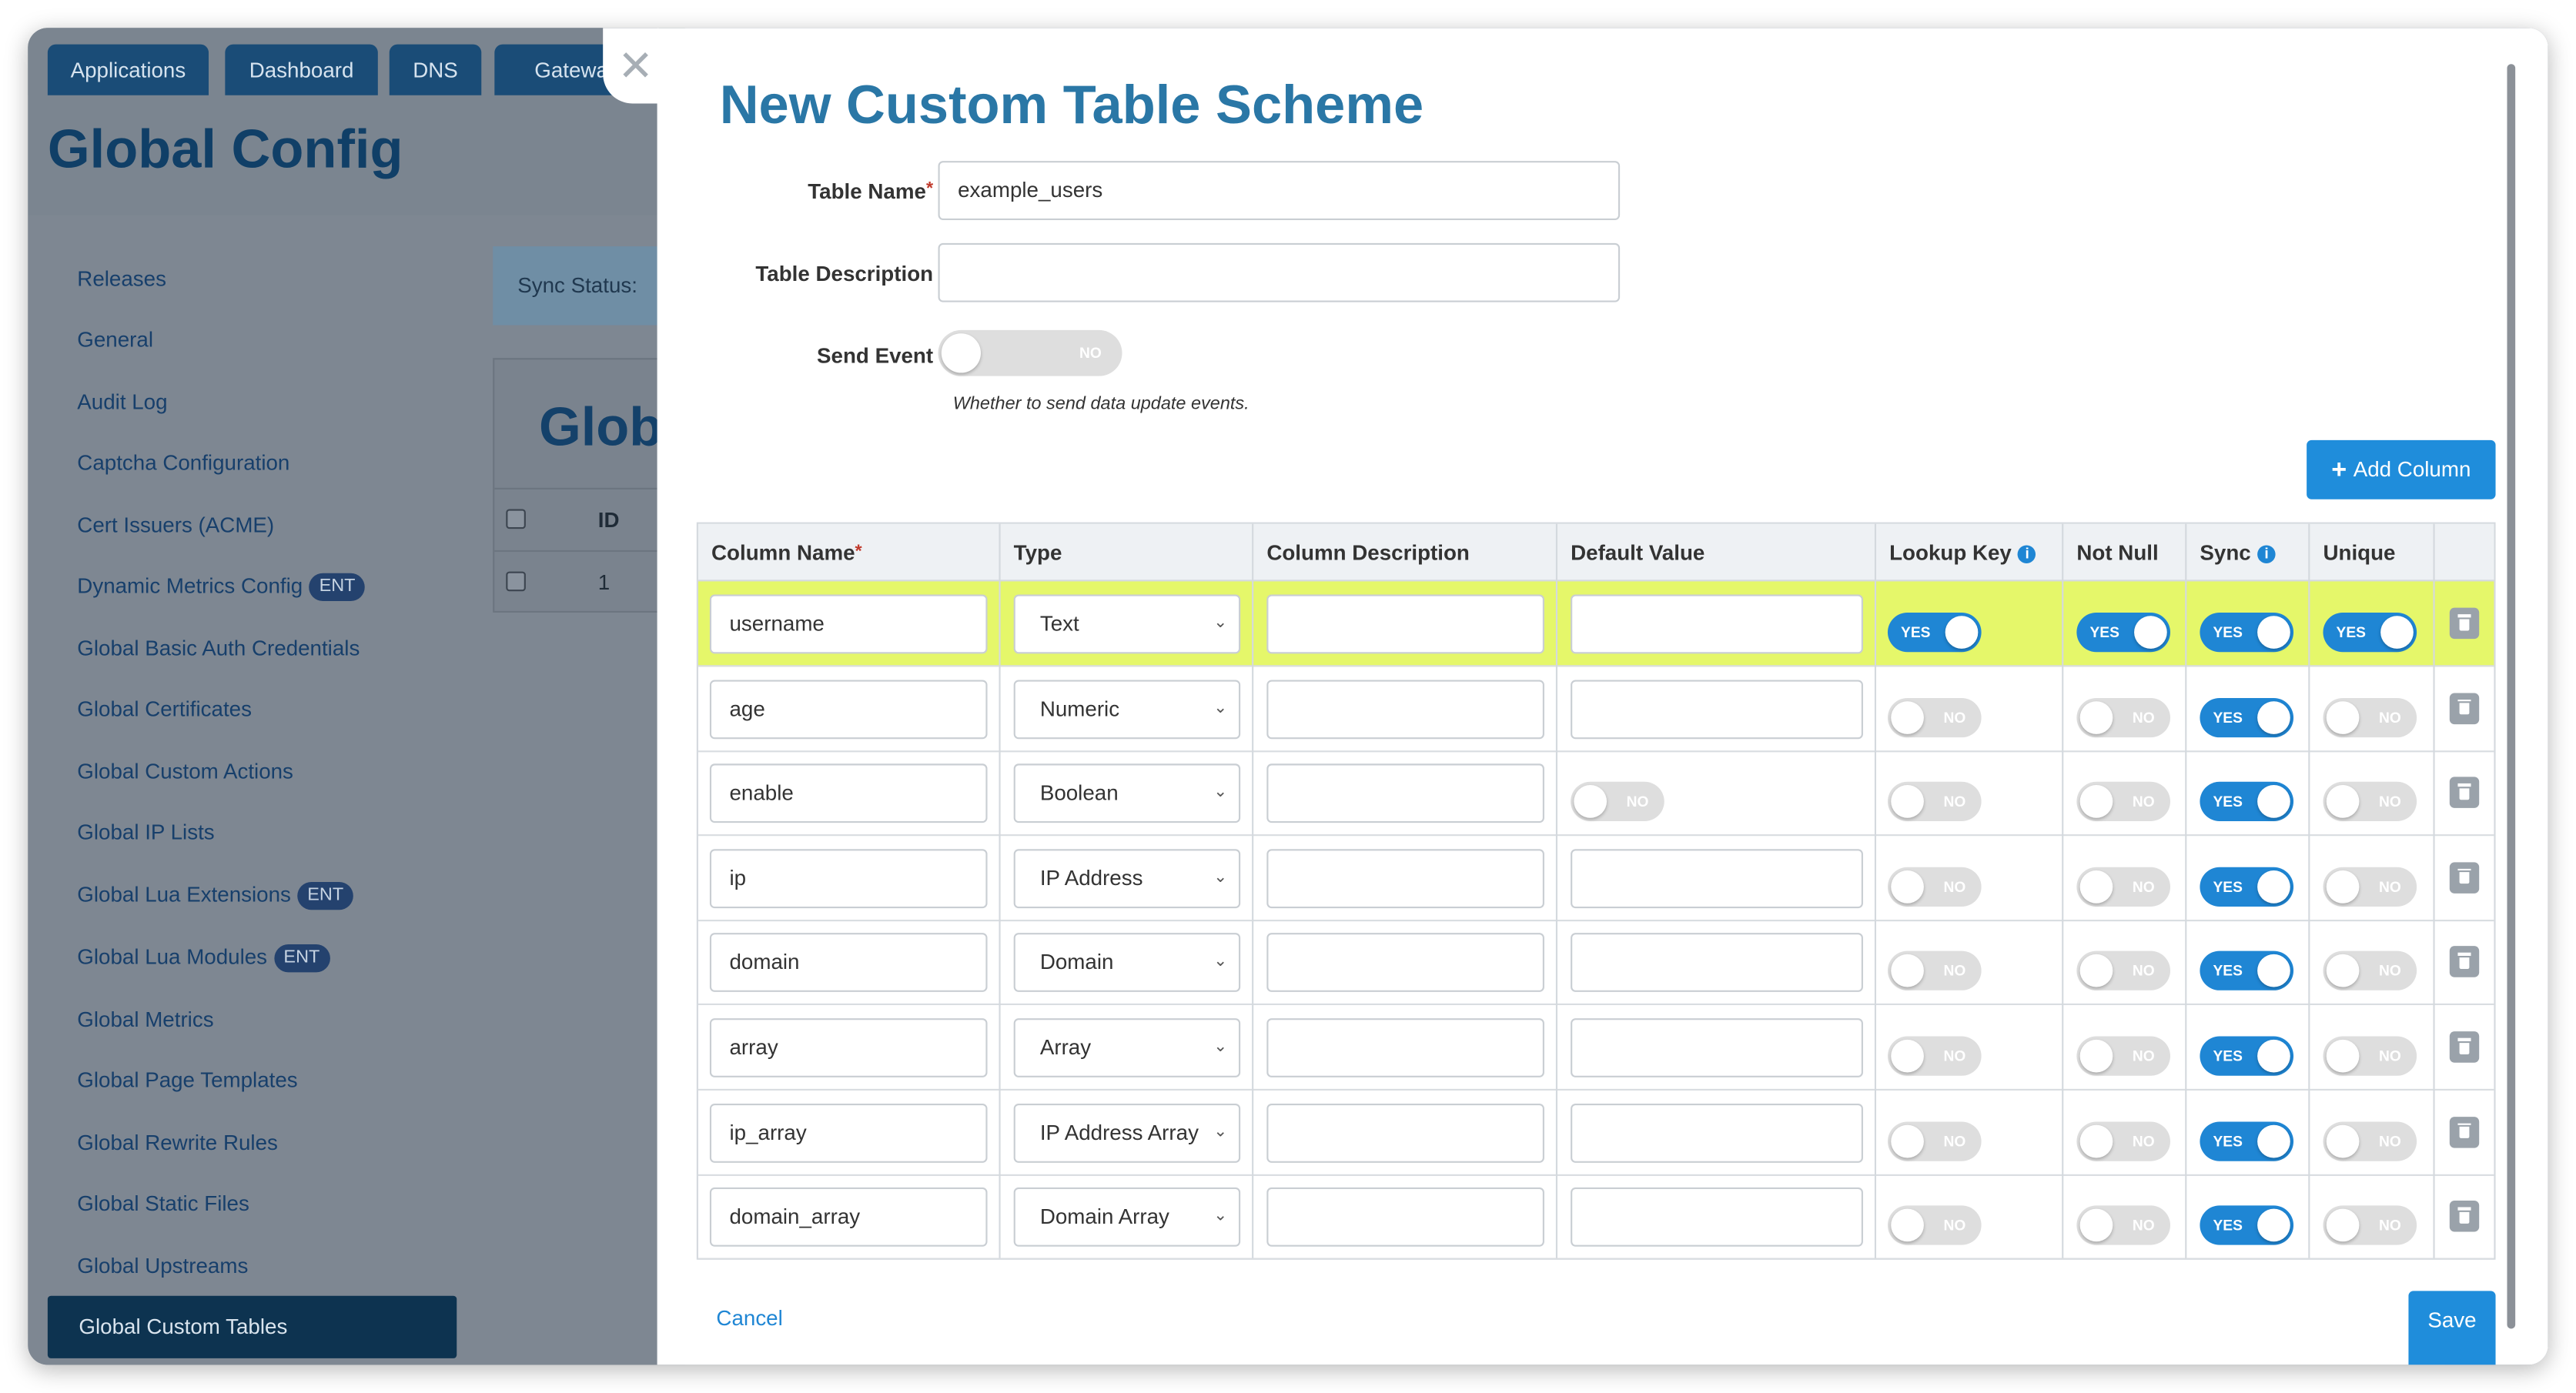 The width and height of the screenshot is (2576, 1393). Describe the element at coordinates (115, 340) in the screenshot. I see `sidebar-item-general: General` at that location.